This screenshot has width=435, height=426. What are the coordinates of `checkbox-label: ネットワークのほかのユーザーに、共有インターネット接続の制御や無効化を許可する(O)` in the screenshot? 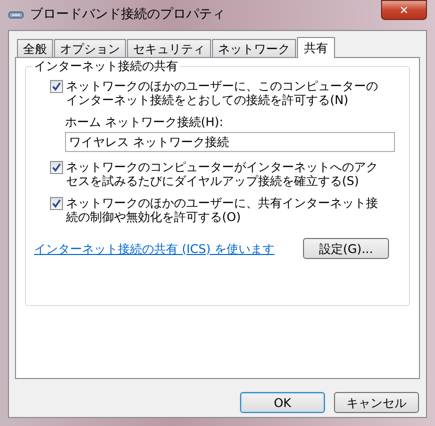 It's located at (222, 210).